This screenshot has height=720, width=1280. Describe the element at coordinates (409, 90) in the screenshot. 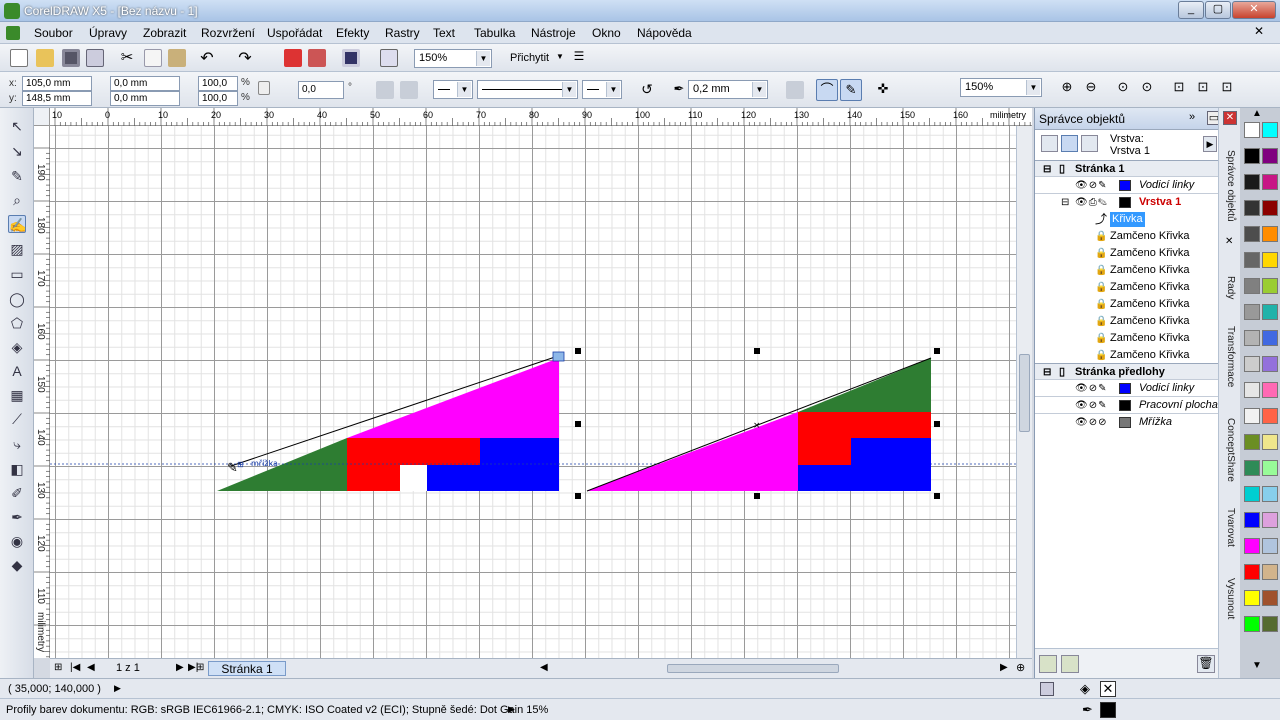

I see `mirror-vertical-icon` at that location.